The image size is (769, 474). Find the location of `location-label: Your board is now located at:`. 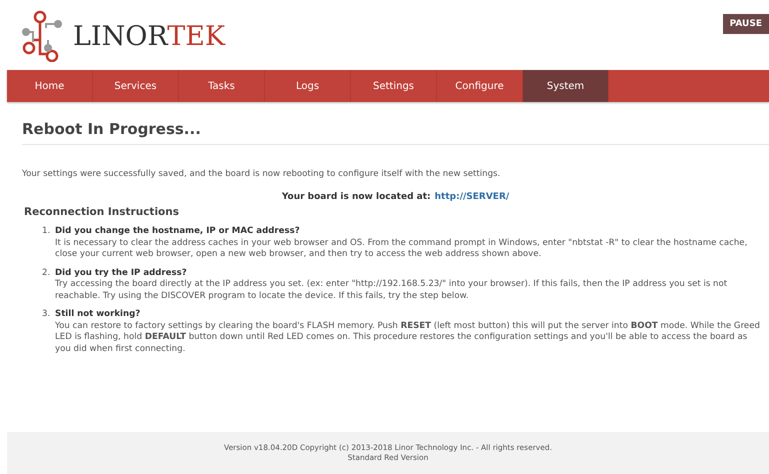

location-label: Your board is now located at: is located at coordinates (356, 197).